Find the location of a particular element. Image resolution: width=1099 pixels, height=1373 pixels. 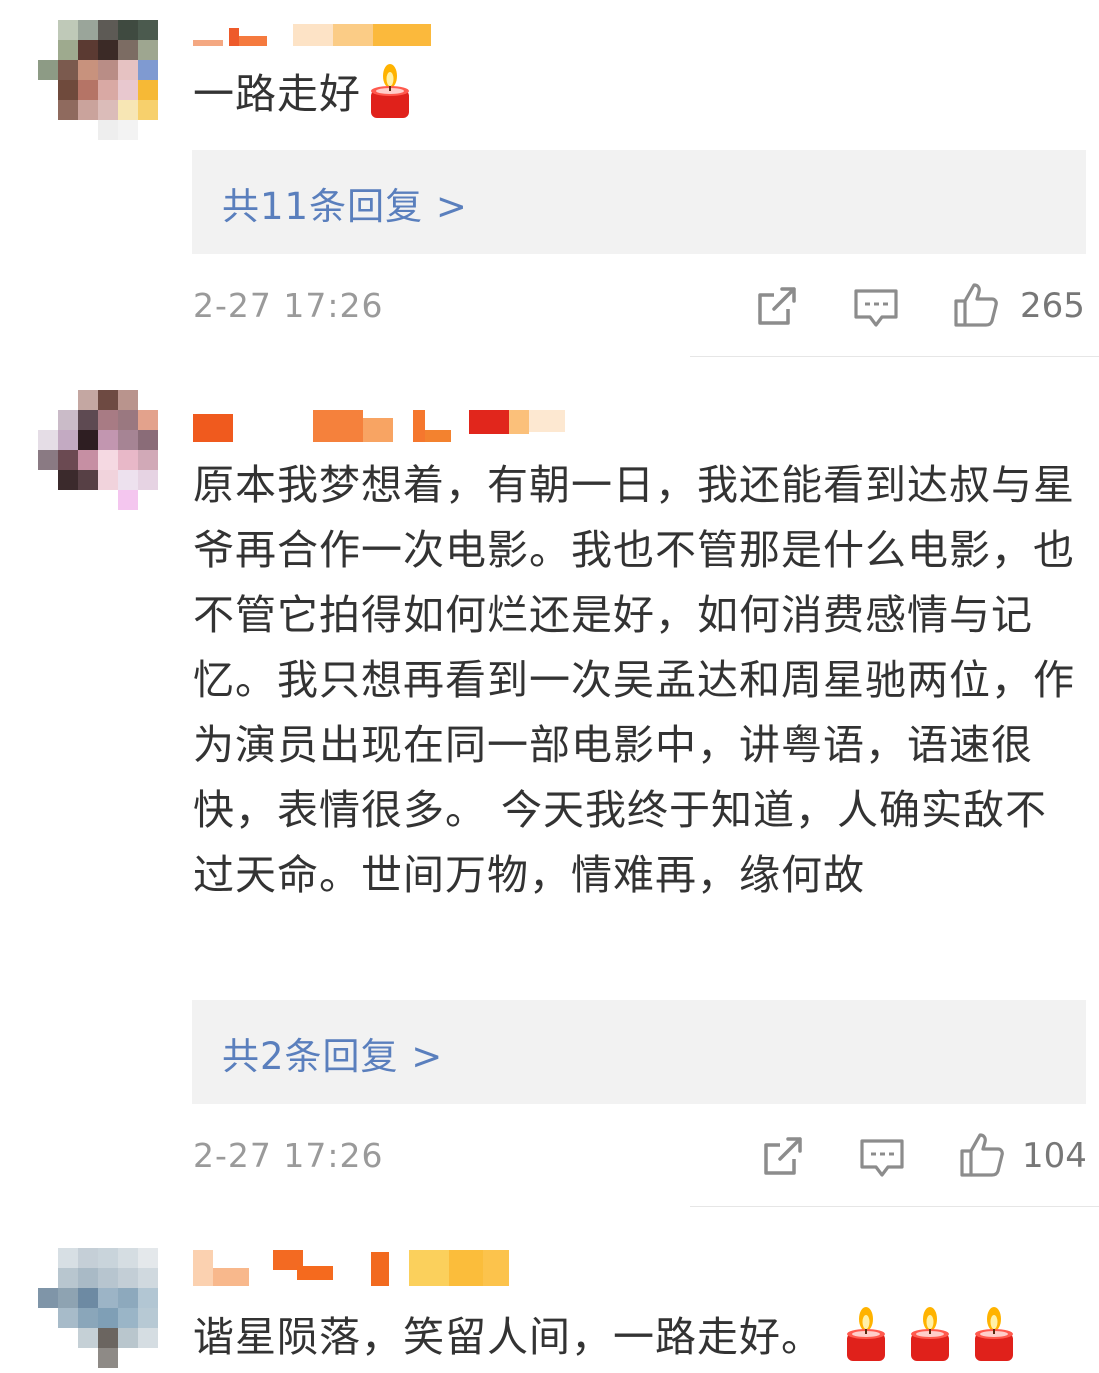

comment-text: 谐星陨落，笑留人间，一路走好。 is located at coordinates (638, 1337).